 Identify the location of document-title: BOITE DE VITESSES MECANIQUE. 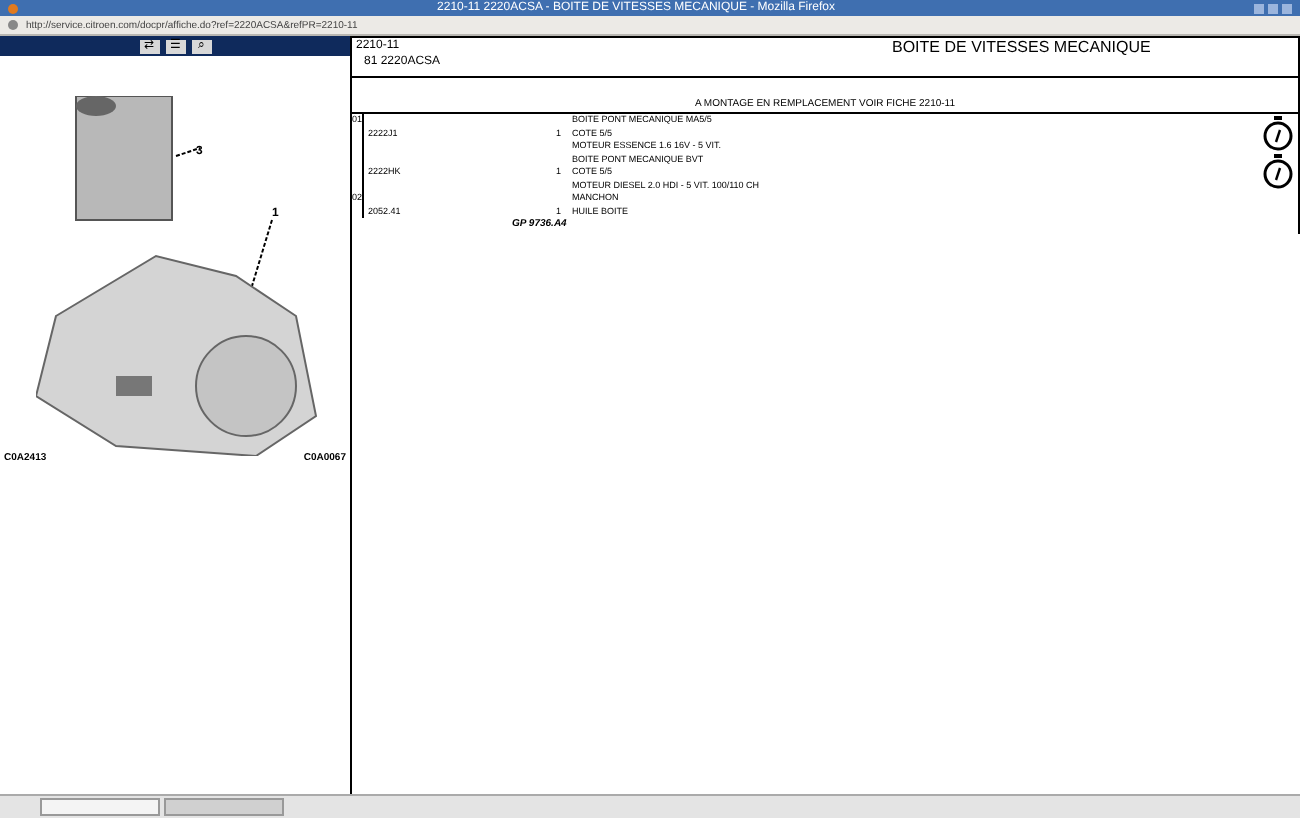
(1020, 49).